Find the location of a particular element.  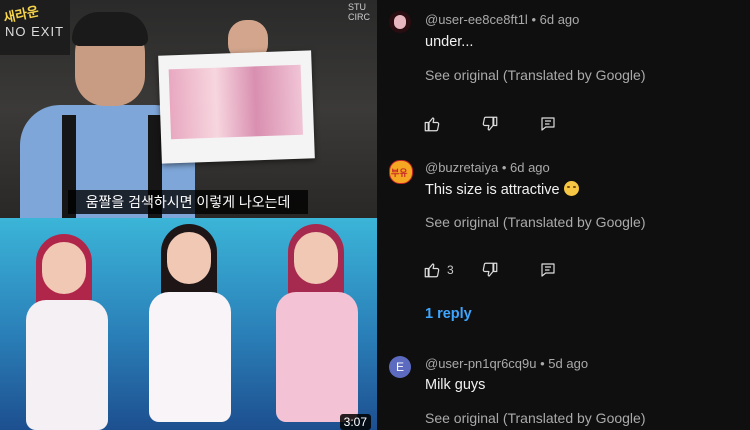

avatar-letter: E is located at coordinates (399, 367).